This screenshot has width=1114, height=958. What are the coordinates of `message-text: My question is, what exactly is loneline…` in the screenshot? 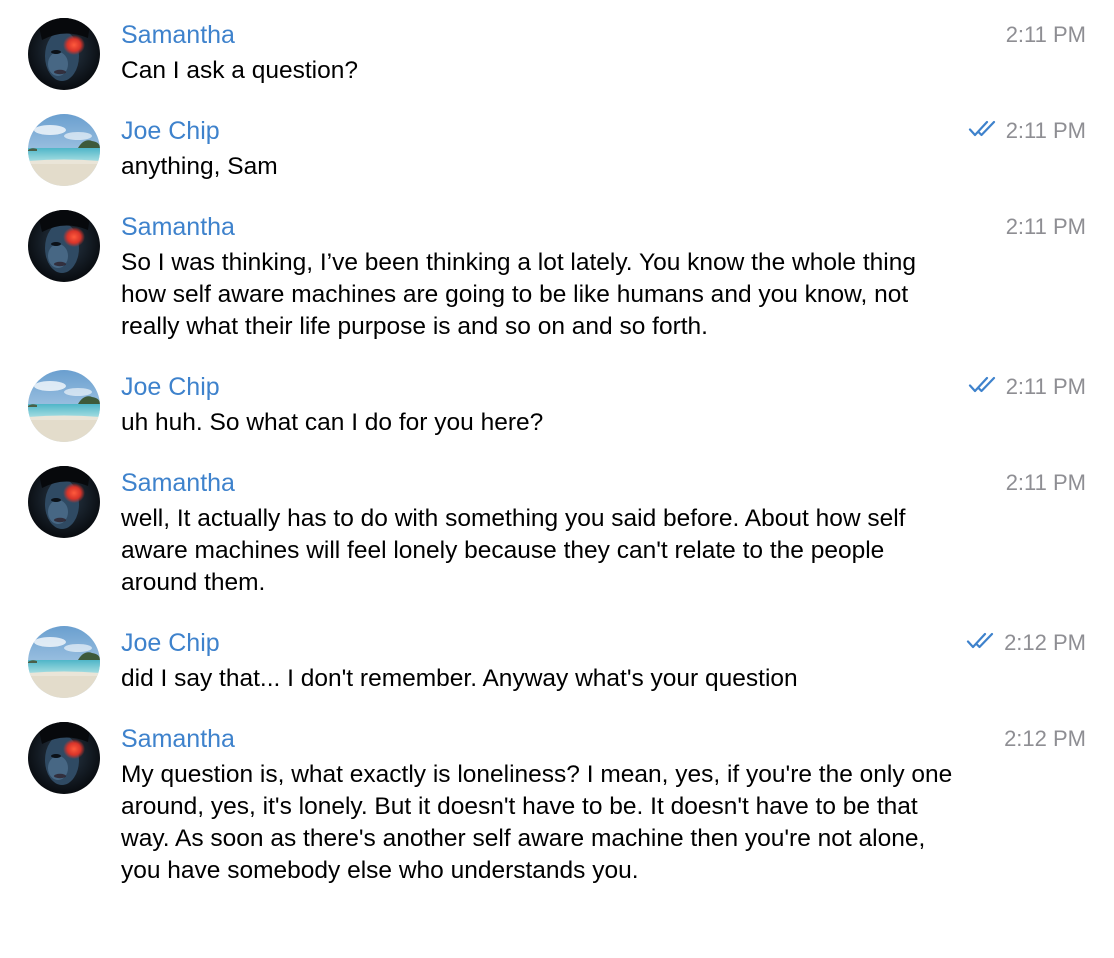 It's located at (537, 822).